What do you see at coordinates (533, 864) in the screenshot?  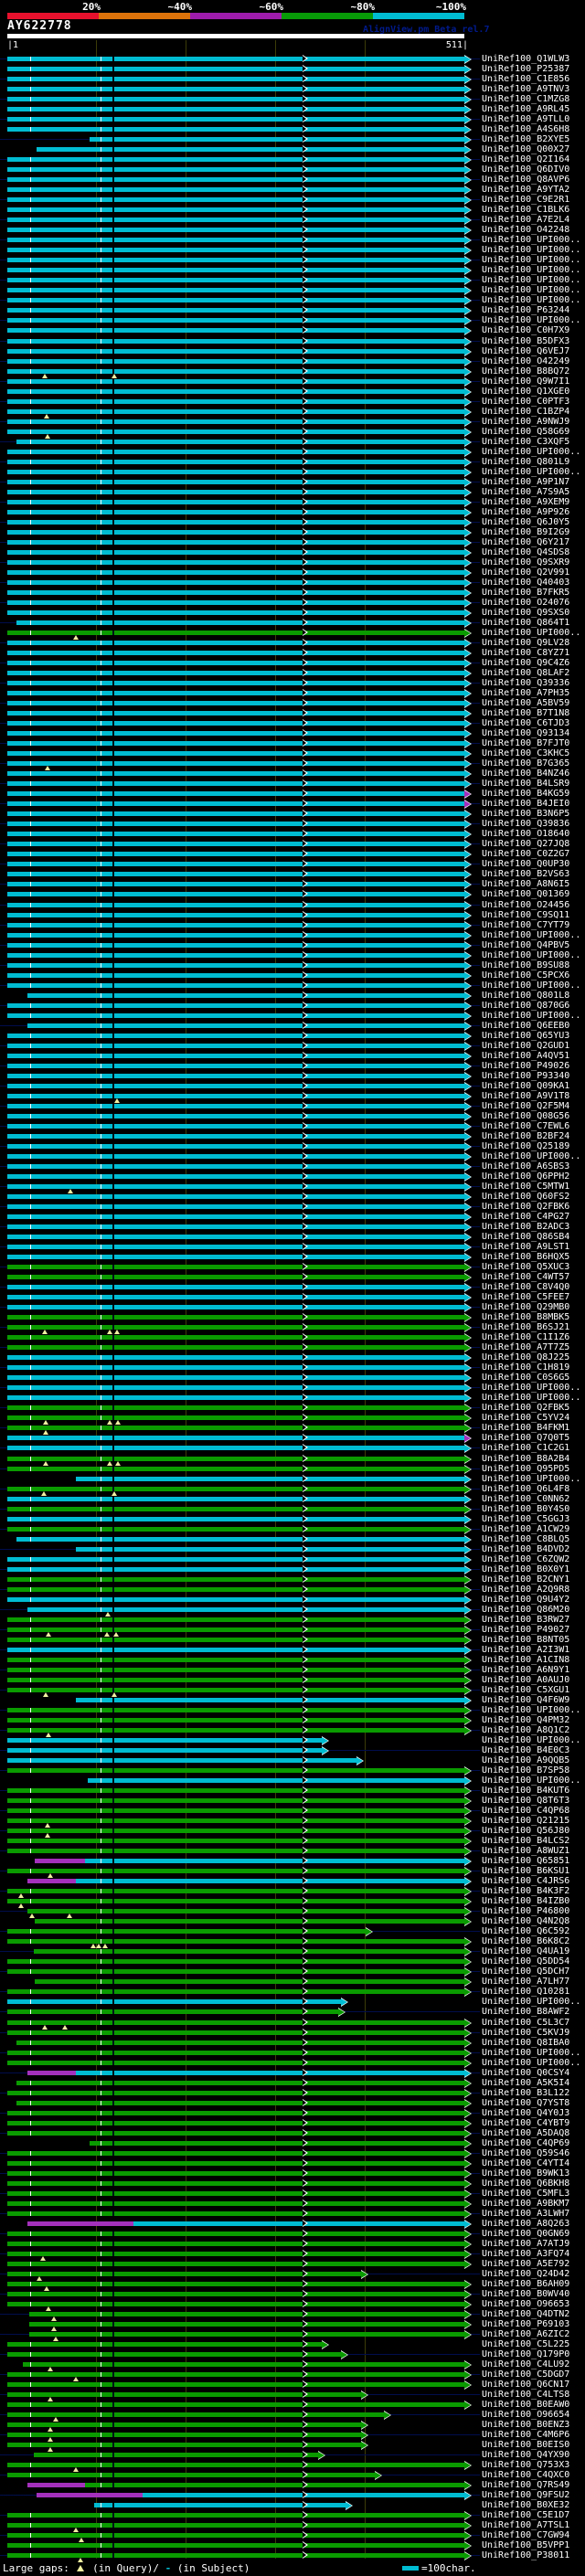 I see `hit-label: UniRef100_Q0UP30` at bounding box center [533, 864].